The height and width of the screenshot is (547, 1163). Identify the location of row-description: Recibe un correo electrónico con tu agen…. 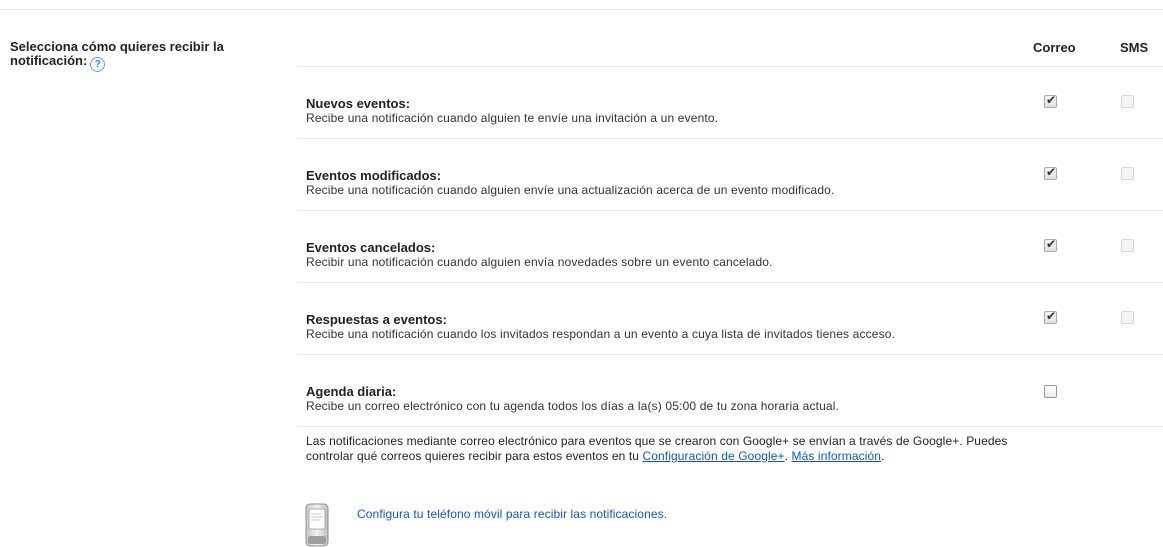
(573, 406).